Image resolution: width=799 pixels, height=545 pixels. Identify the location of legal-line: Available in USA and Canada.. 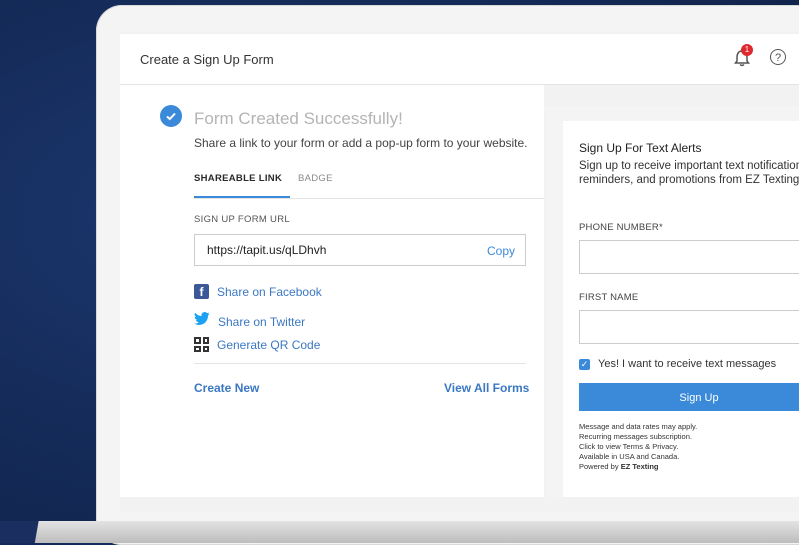
(629, 456).